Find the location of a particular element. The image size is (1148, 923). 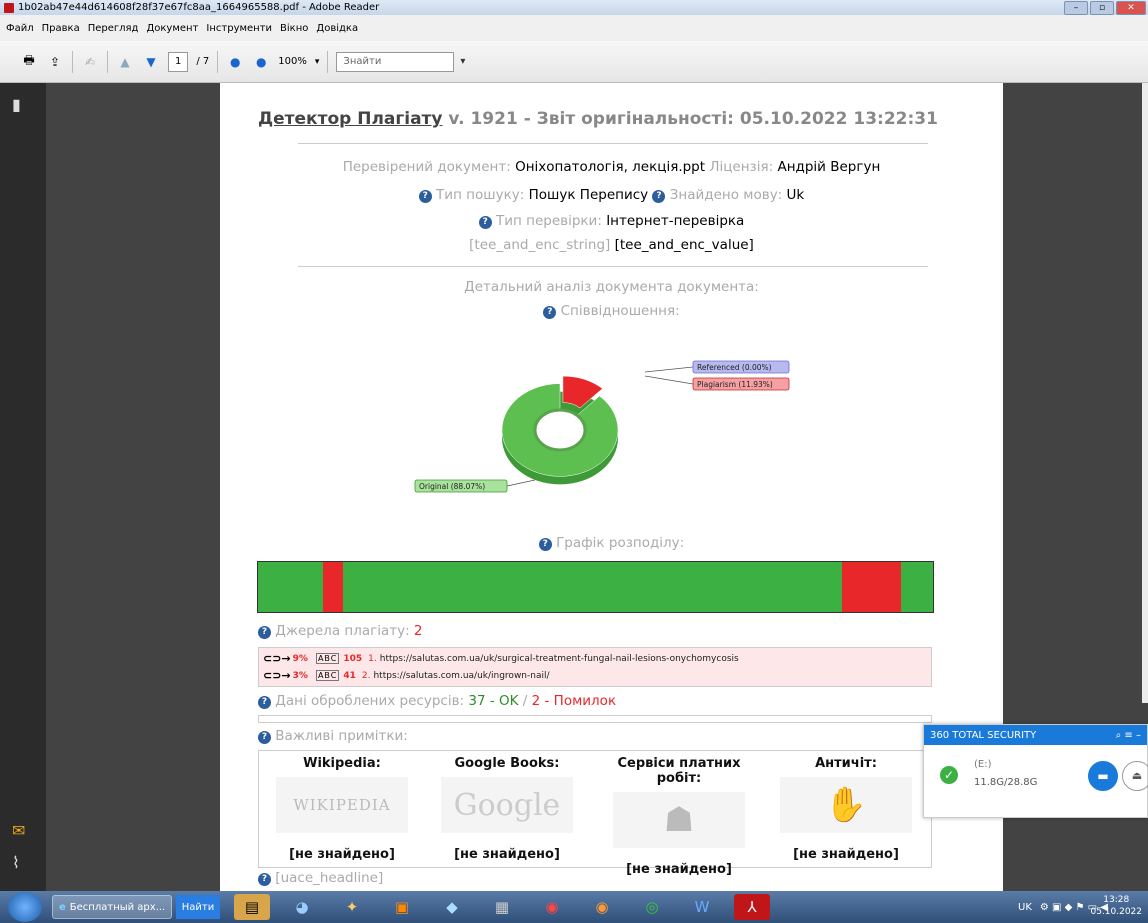

app-icon: ◎ is located at coordinates (652, 907).